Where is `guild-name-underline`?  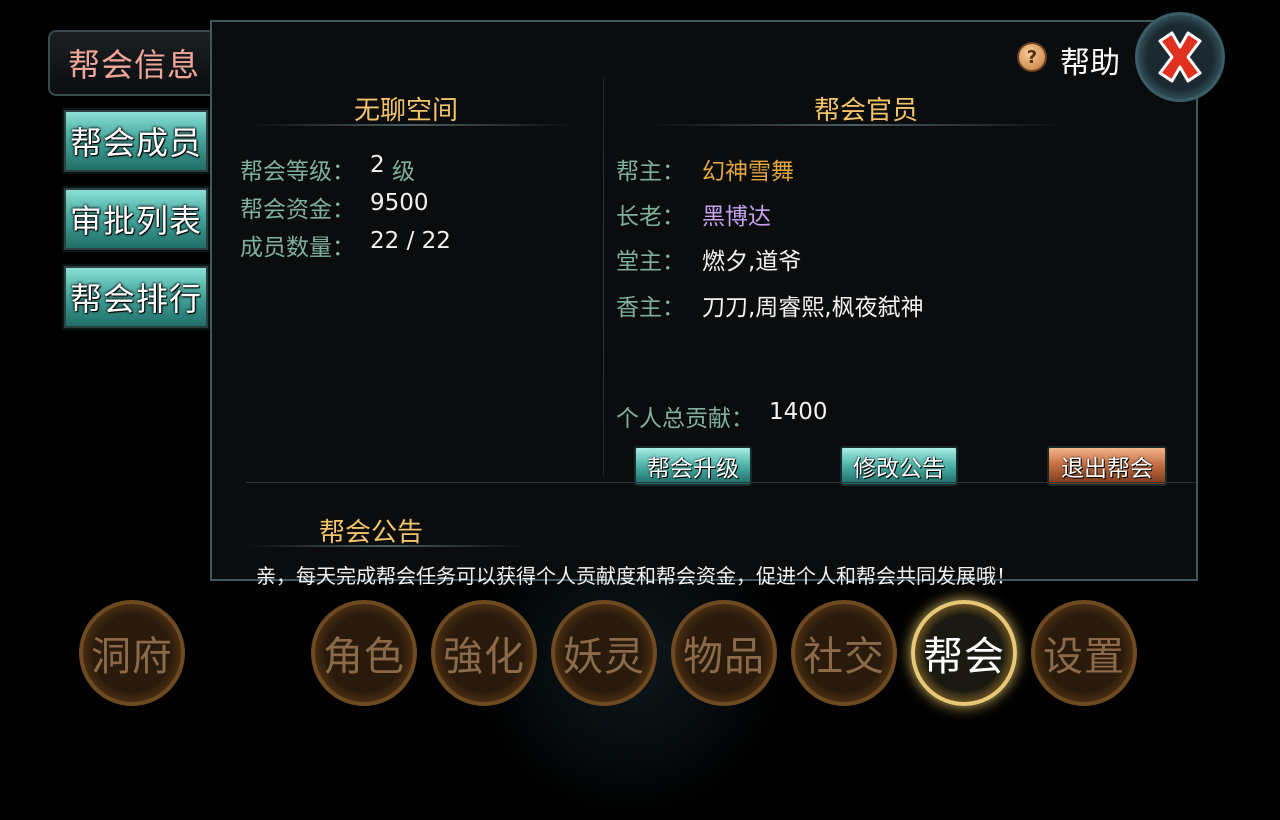 guild-name-underline is located at coordinates (411, 125).